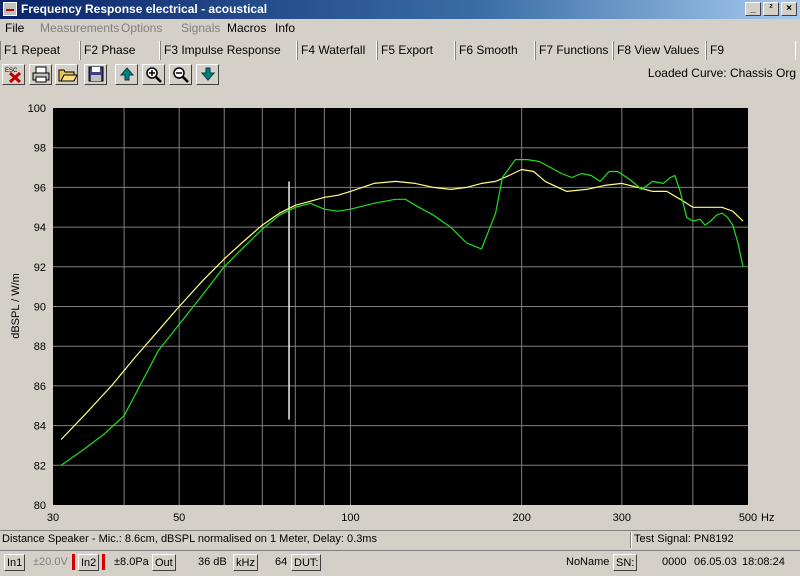  What do you see at coordinates (400, 74) in the screenshot?
I see `toolbar: ESC Loaded Curve: Chassis Org` at bounding box center [400, 74].